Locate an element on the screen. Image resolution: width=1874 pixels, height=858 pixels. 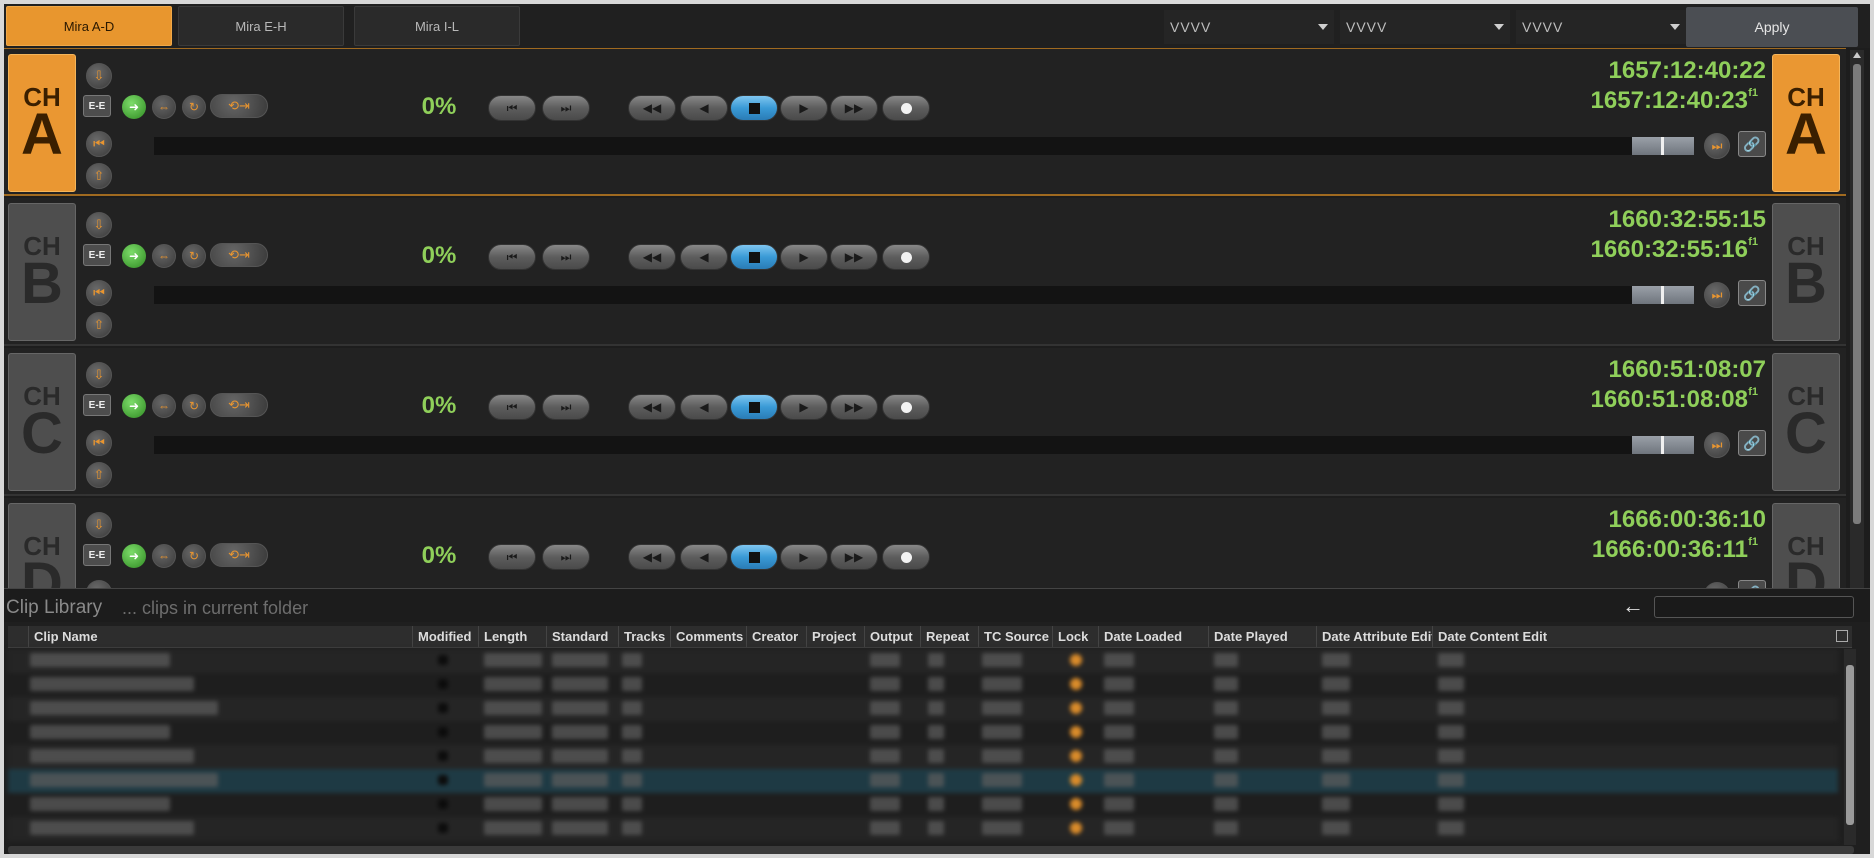
column-date-played: Date Played is located at coordinates (1262, 637).